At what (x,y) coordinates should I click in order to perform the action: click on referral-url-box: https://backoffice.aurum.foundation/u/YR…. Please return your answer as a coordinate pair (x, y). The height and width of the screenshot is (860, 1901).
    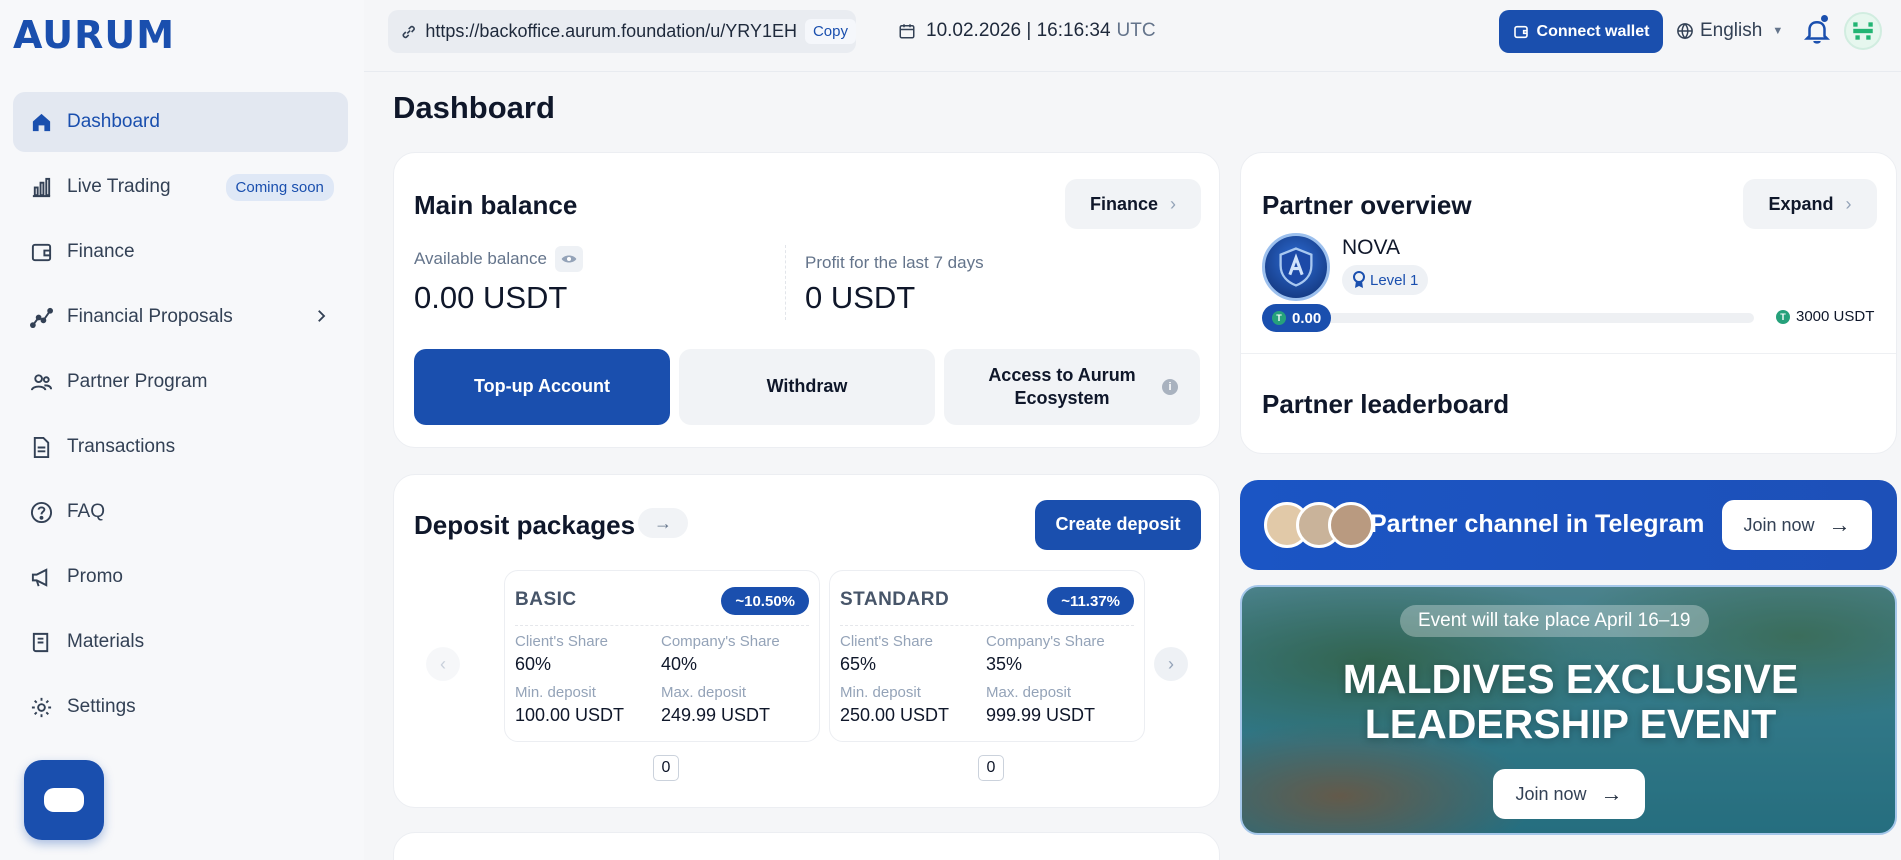
    Looking at the image, I should click on (622, 31).